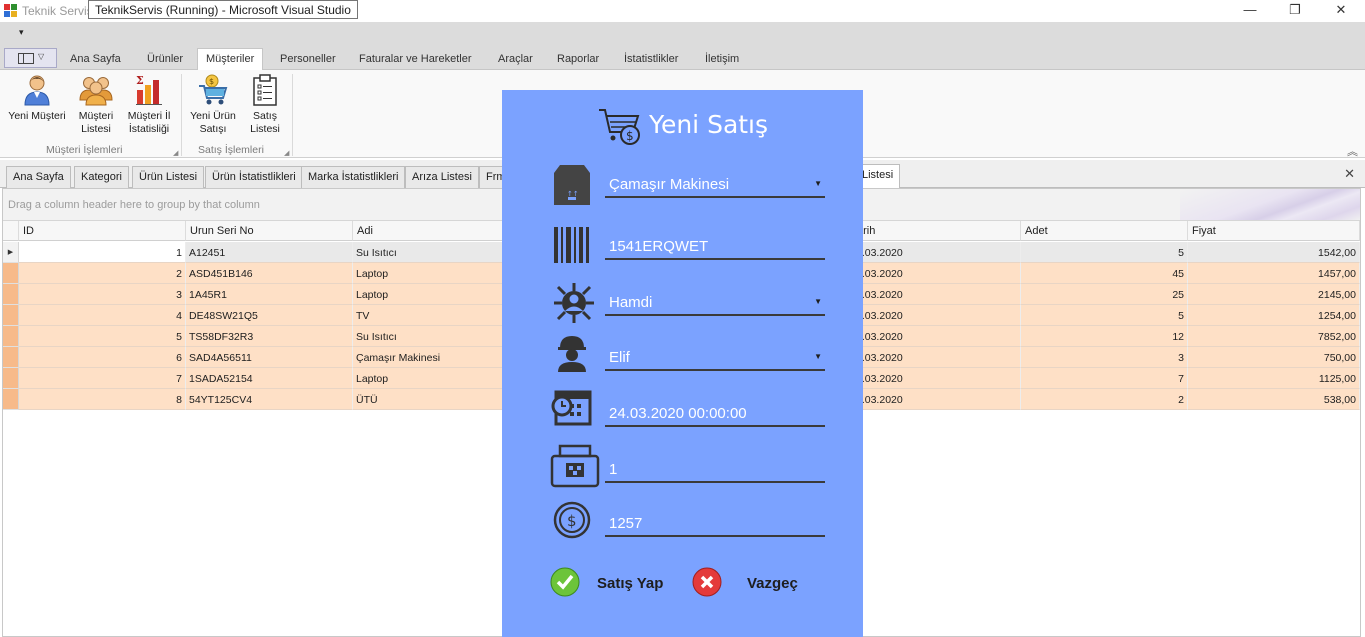 The height and width of the screenshot is (637, 1365). Describe the element at coordinates (269, 252) in the screenshot. I see `cell-seri: A12451` at that location.